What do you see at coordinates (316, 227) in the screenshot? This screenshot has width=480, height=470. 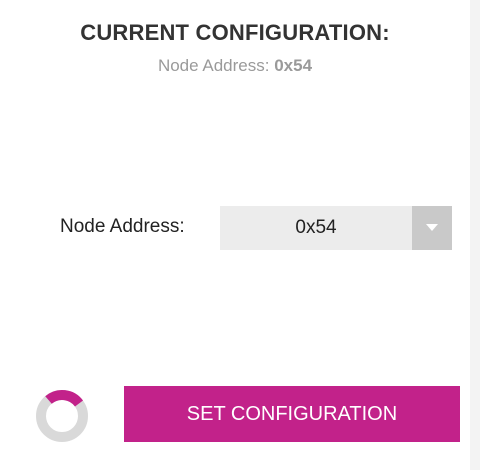 I see `node-address-selected-value: 0x54` at bounding box center [316, 227].